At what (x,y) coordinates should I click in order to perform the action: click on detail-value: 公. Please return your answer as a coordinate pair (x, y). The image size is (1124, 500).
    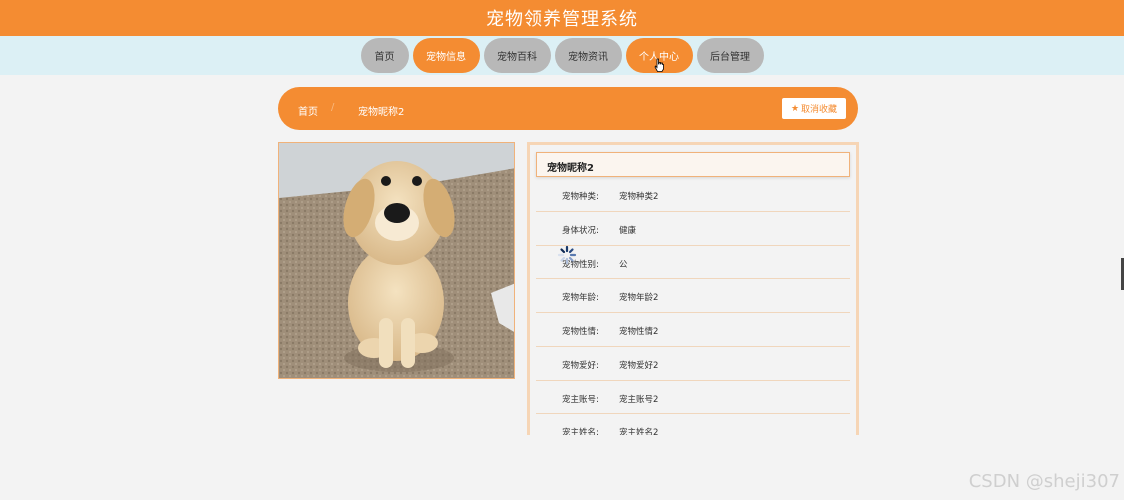
    Looking at the image, I should click on (623, 264).